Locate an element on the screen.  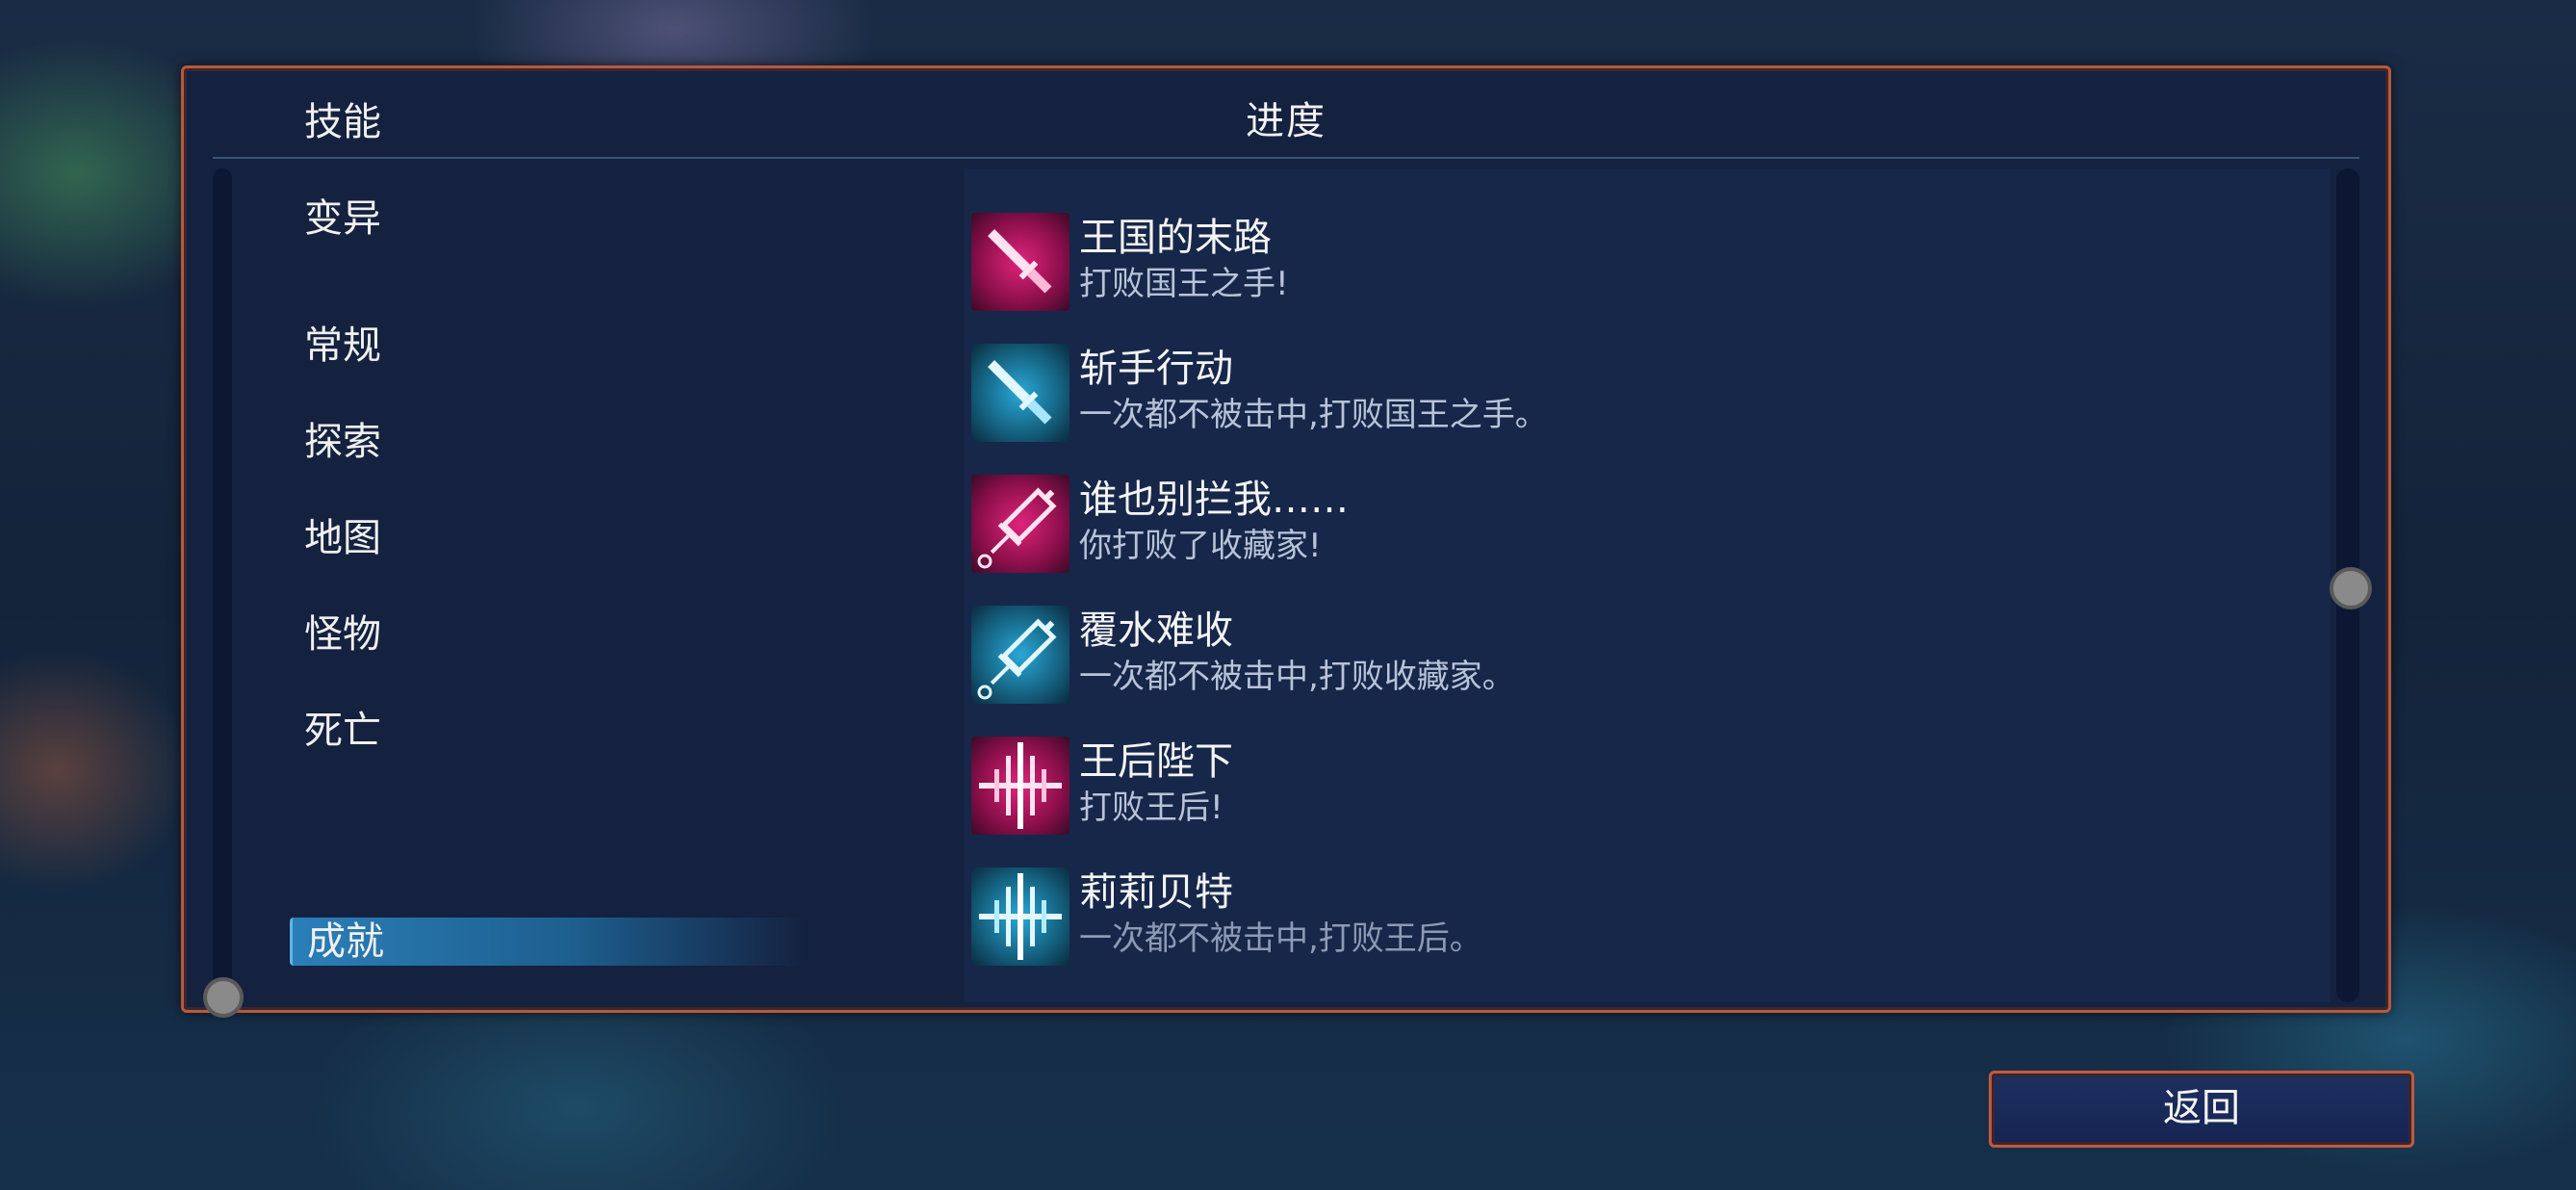
achievement-title: 斩手行动 is located at coordinates (1156, 369).